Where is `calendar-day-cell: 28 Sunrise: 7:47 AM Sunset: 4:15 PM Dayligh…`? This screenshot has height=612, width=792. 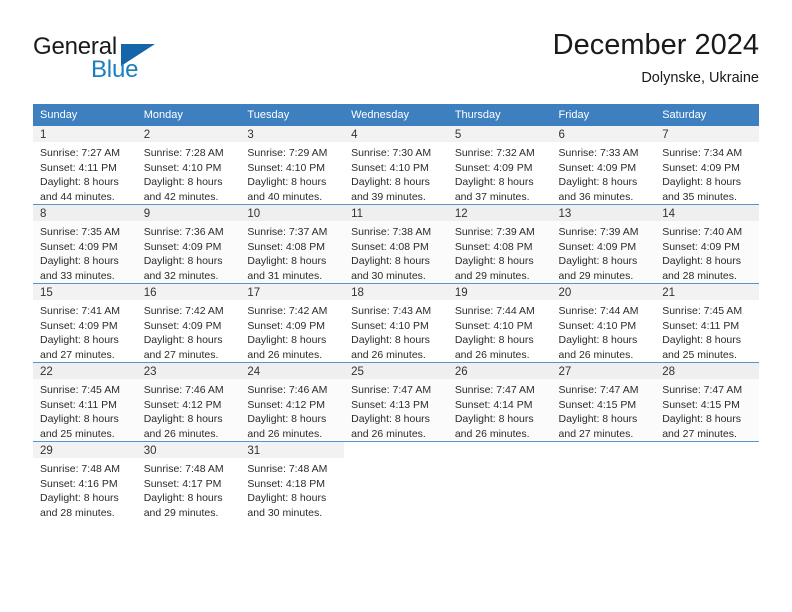
calendar-day-cell: 28 Sunrise: 7:47 AM Sunset: 4:15 PM Dayligh… is located at coordinates (707, 402).